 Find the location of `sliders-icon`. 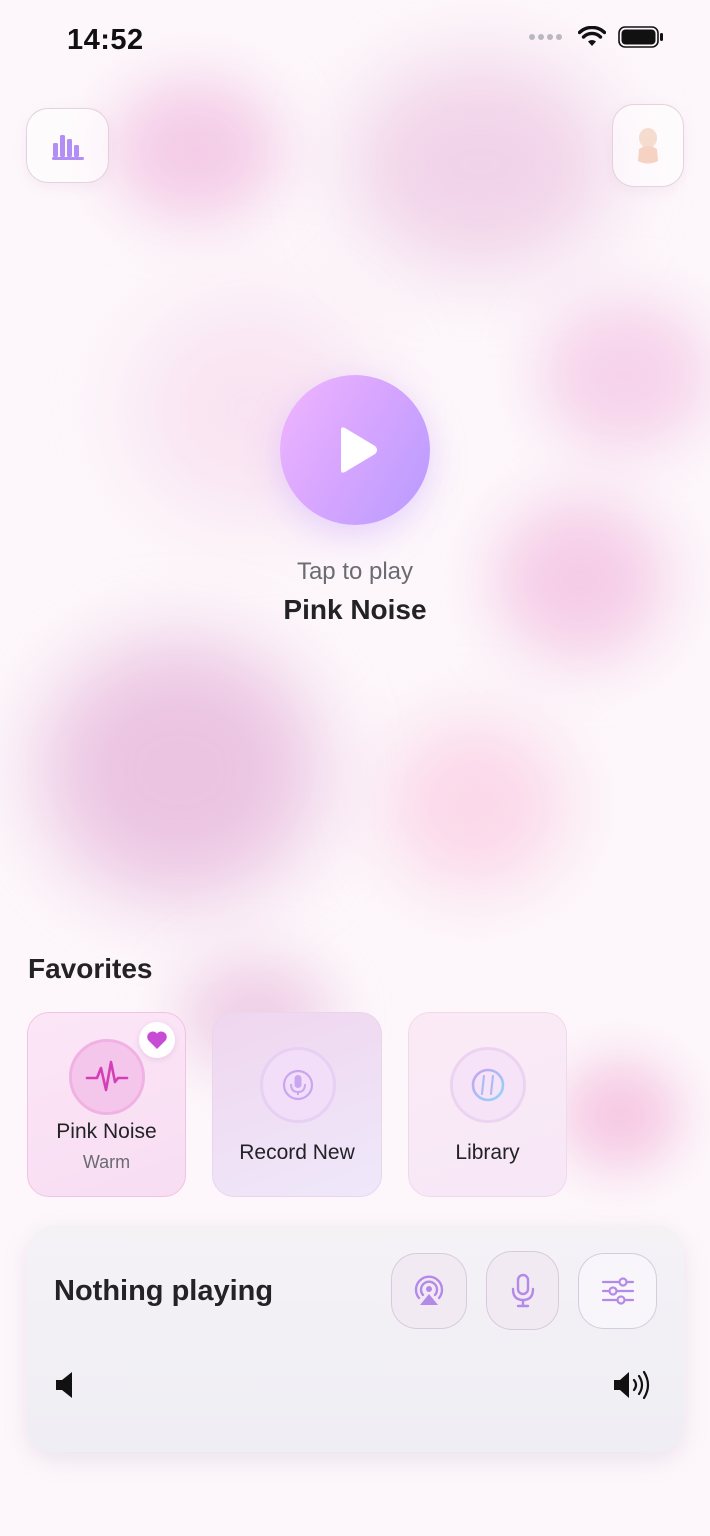

sliders-icon is located at coordinates (617, 1291).